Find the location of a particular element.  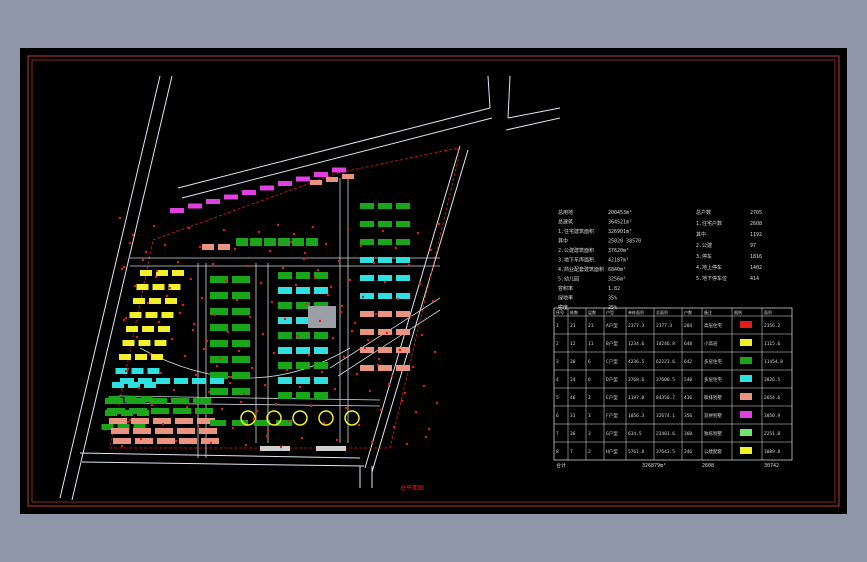

table-totals: 合计 326879m² 2608 30742 is located at coordinates (667, 465).